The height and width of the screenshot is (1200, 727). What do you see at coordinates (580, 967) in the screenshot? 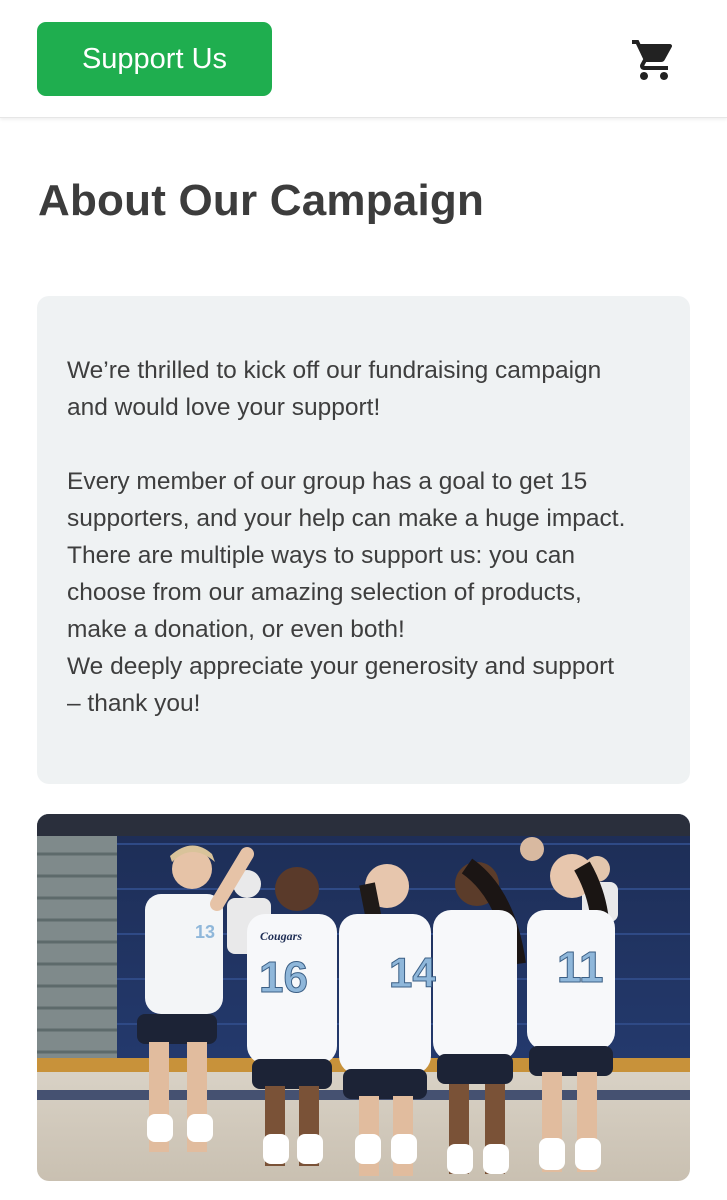
I see `jersey-number-11: 11` at bounding box center [580, 967].